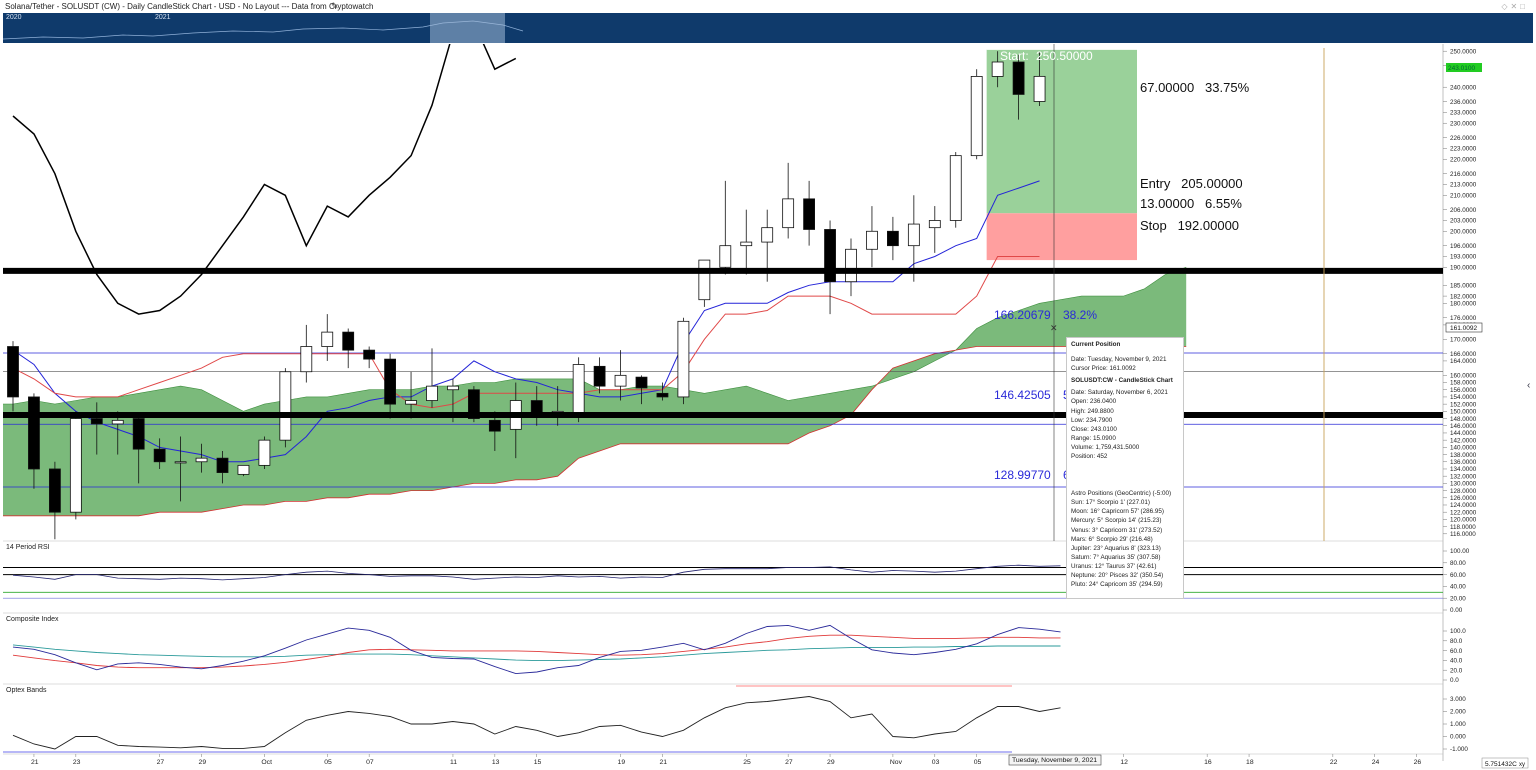 The height and width of the screenshot is (770, 1536). I want to click on tooltip-line: Position: 452, so click(1089, 457).